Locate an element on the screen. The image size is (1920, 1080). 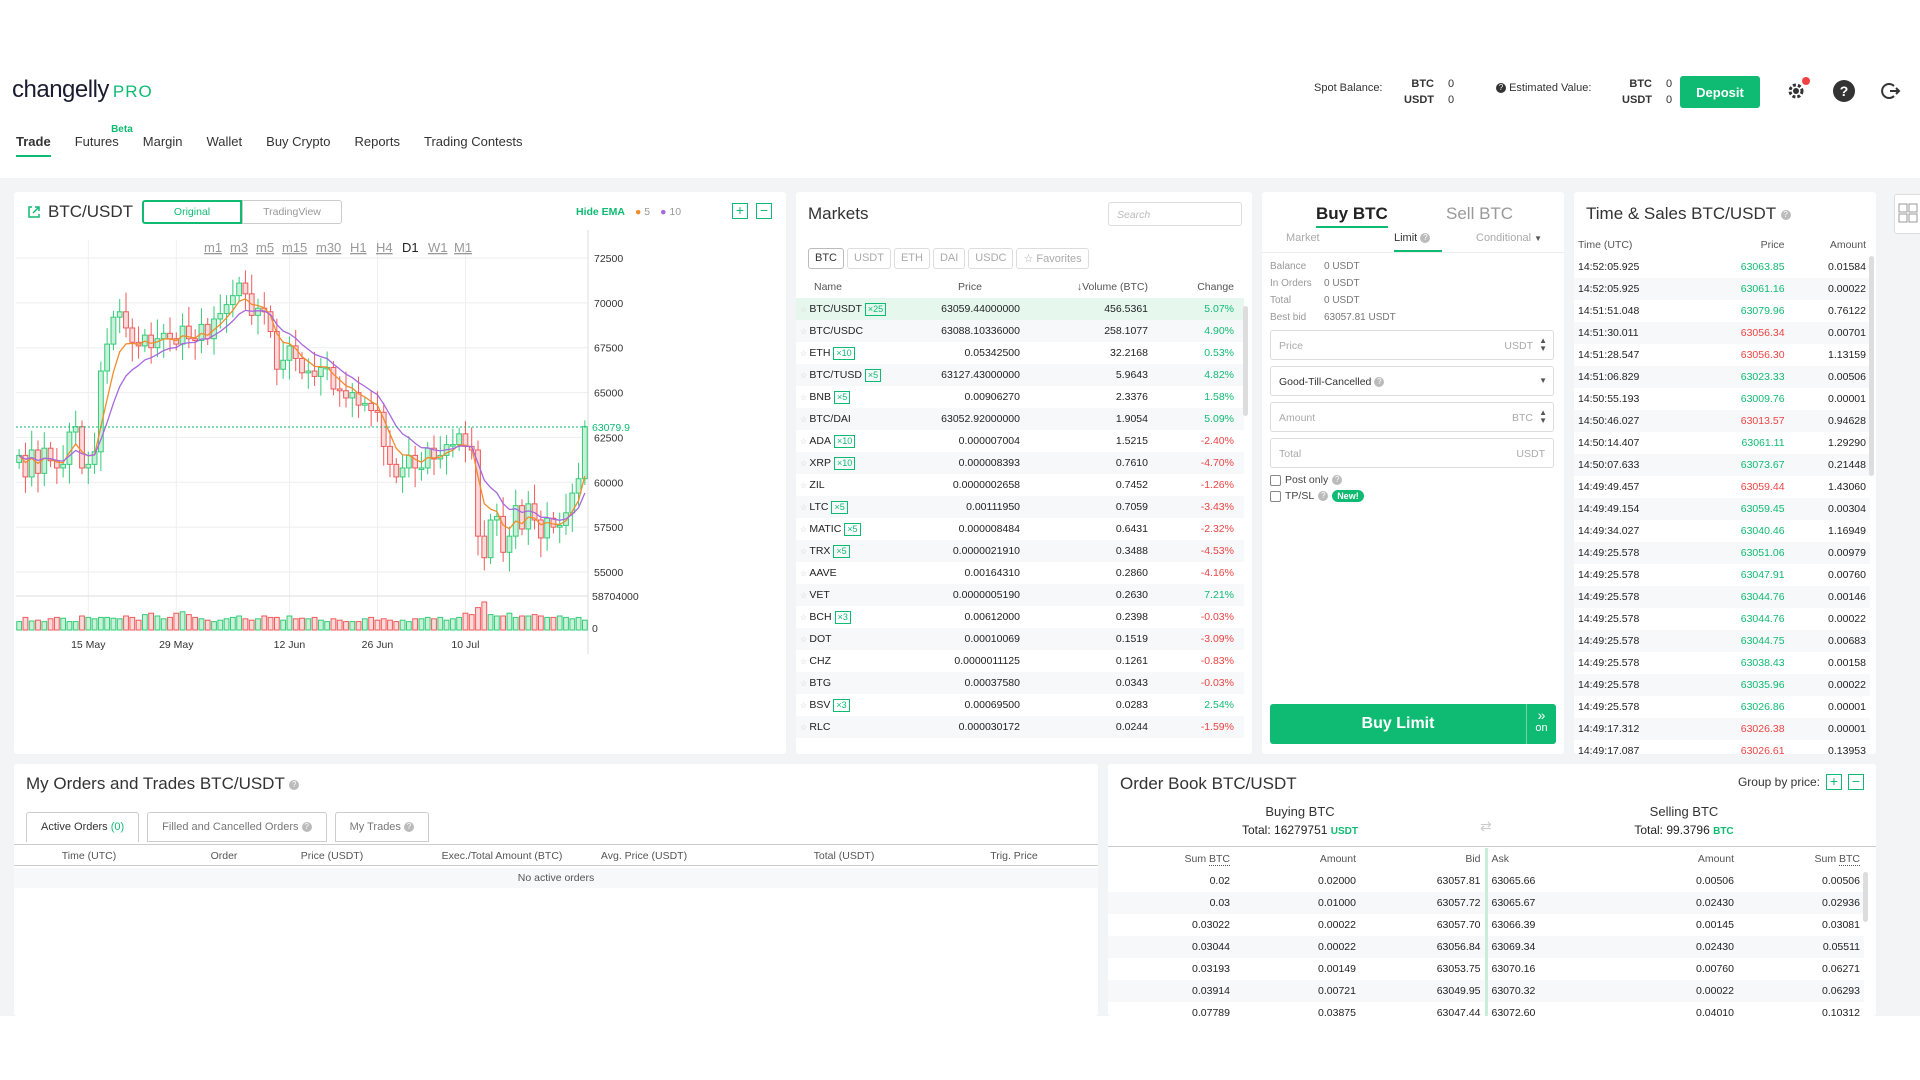
tab-original: Original is located at coordinates (192, 212).